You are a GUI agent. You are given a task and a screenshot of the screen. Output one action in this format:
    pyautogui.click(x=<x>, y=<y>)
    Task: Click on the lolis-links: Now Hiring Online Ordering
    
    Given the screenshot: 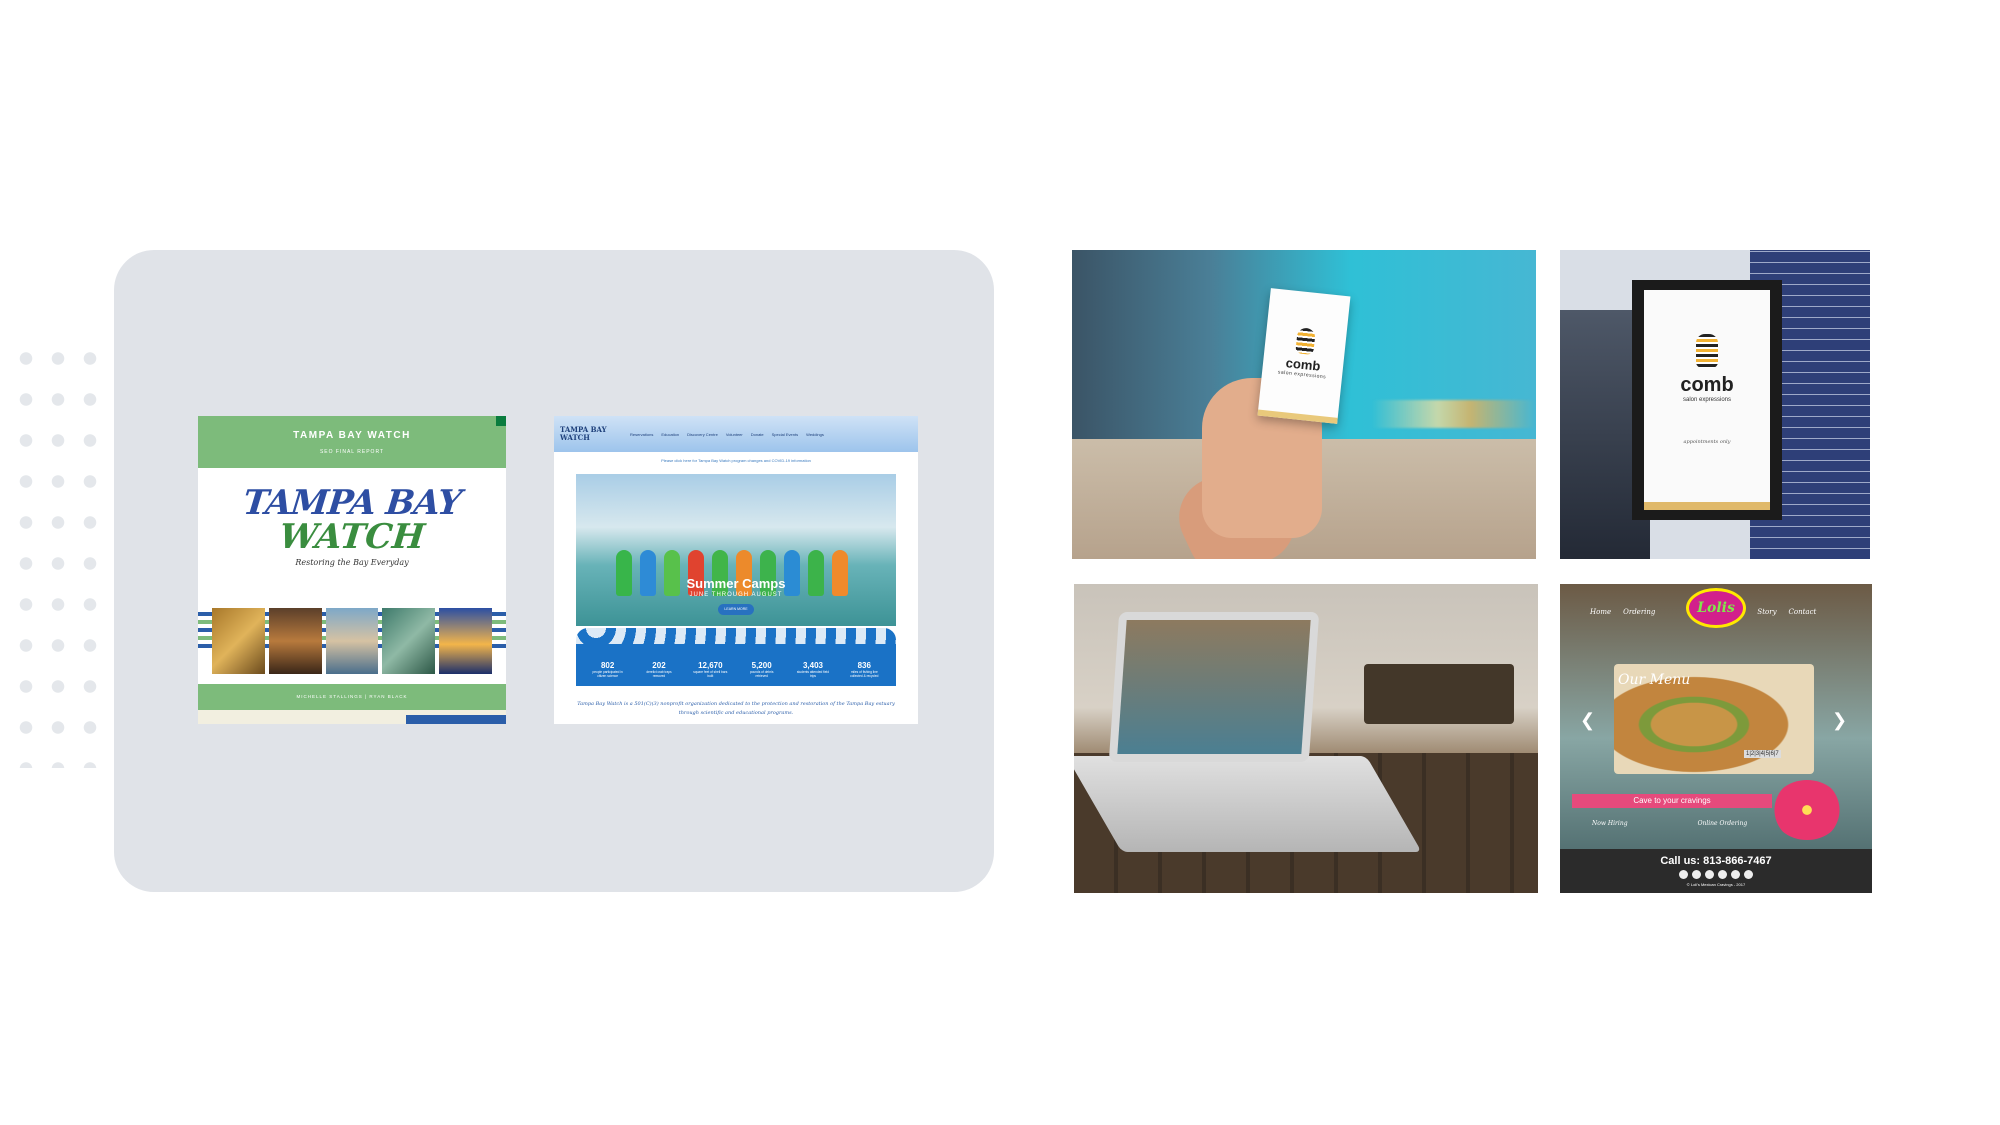 What is the action you would take?
    pyautogui.click(x=1669, y=823)
    